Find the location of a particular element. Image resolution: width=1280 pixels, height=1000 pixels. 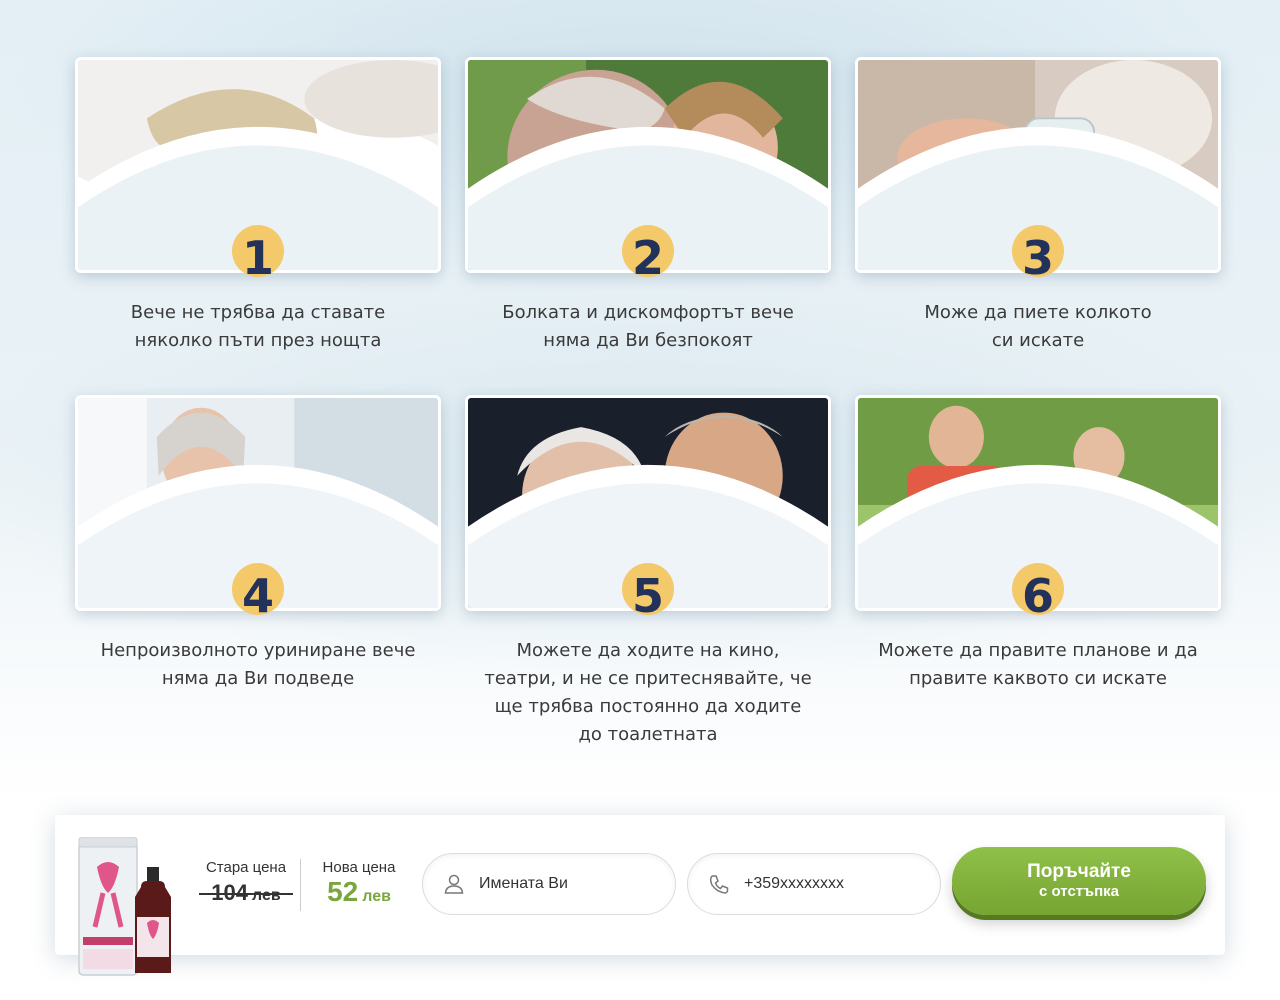

benefit-number-badge: 2 is located at coordinates (648, 253).